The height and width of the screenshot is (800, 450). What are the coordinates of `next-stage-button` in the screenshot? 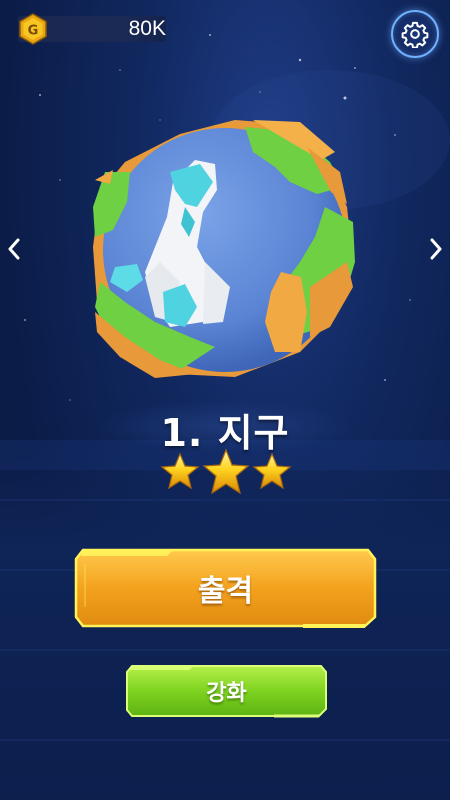 It's located at (436, 249).